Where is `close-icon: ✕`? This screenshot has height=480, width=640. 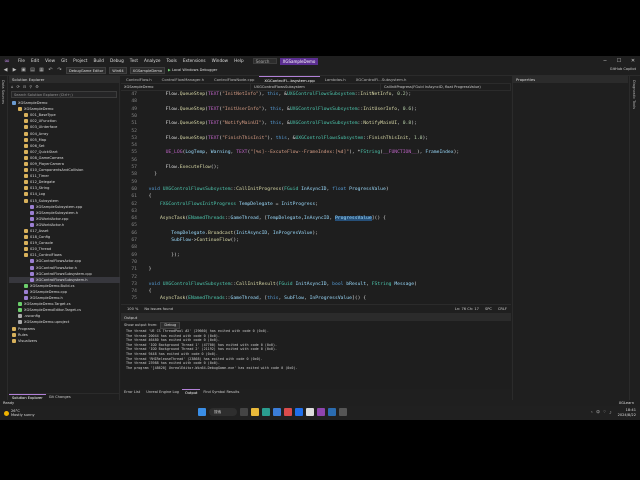 close-icon: ✕ is located at coordinates (633, 61).